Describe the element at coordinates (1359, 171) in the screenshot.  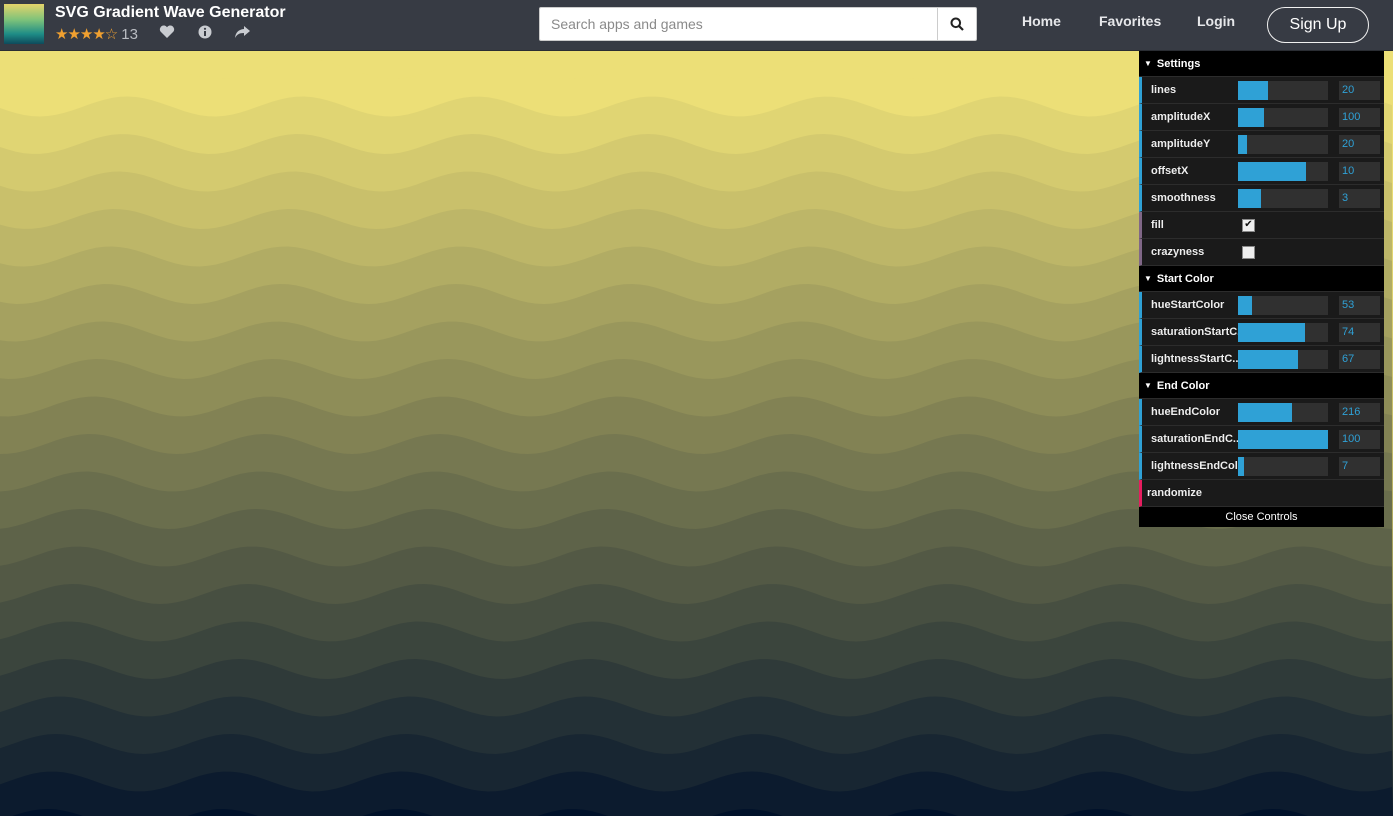
I see `offsetX-input: 10` at that location.